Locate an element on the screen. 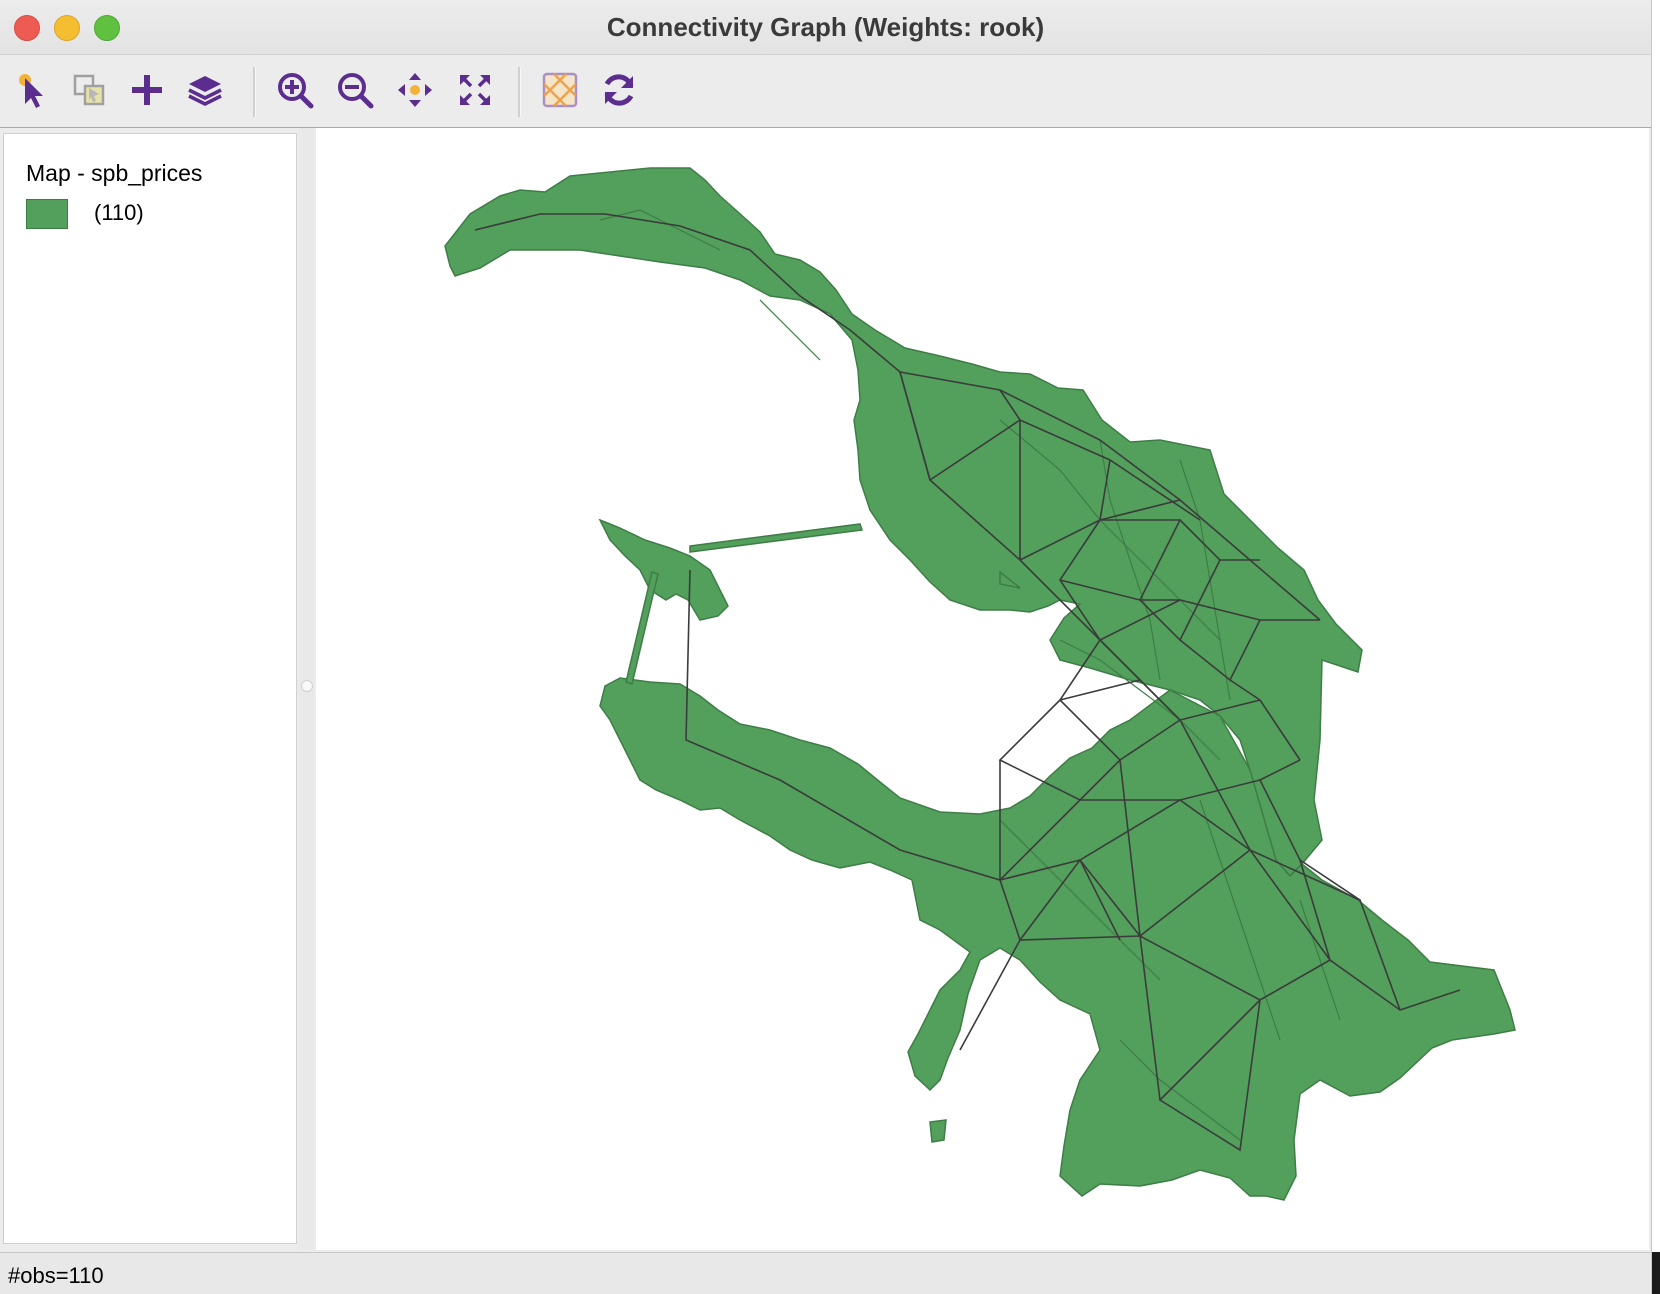  pointer-arrow-icon is located at coordinates (31, 91).